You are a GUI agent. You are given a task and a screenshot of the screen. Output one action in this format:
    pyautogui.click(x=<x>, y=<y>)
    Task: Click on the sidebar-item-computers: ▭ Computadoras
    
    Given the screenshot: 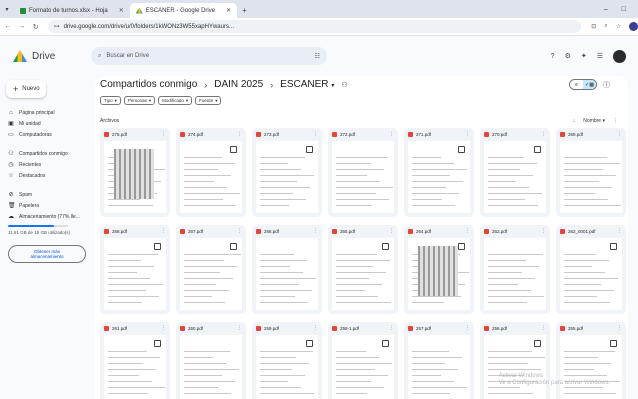 What is the action you would take?
    pyautogui.click(x=47, y=134)
    